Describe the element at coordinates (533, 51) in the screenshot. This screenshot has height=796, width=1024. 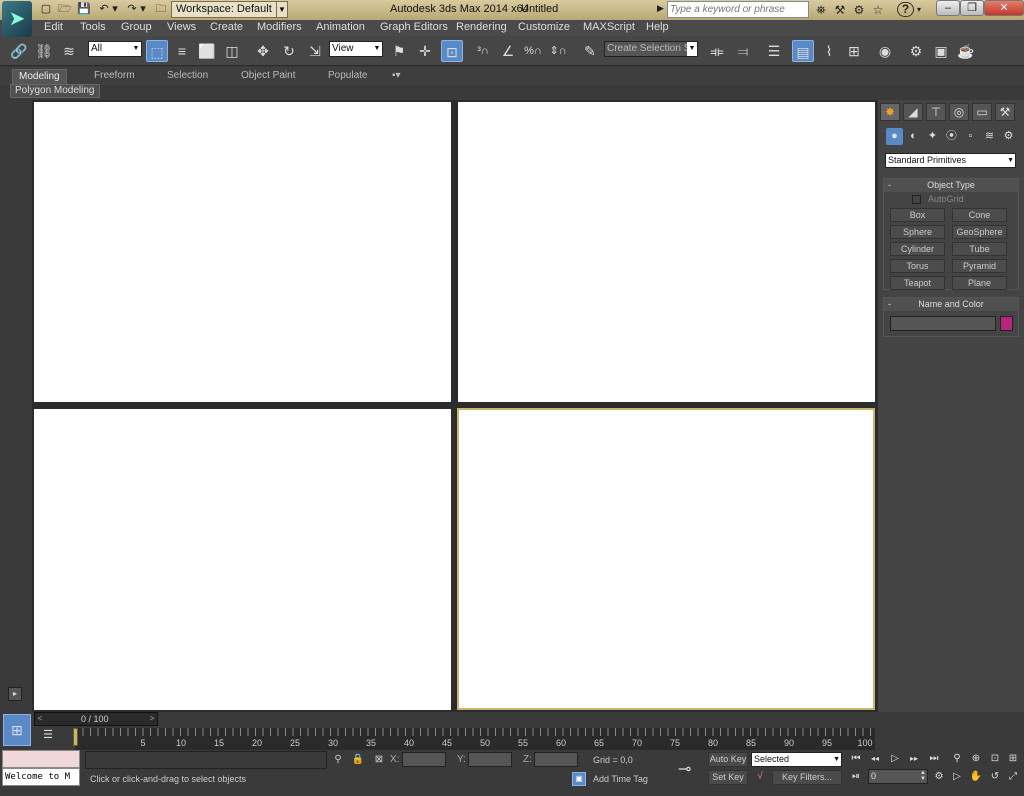
I see `percent-snap-icon: %∩` at that location.